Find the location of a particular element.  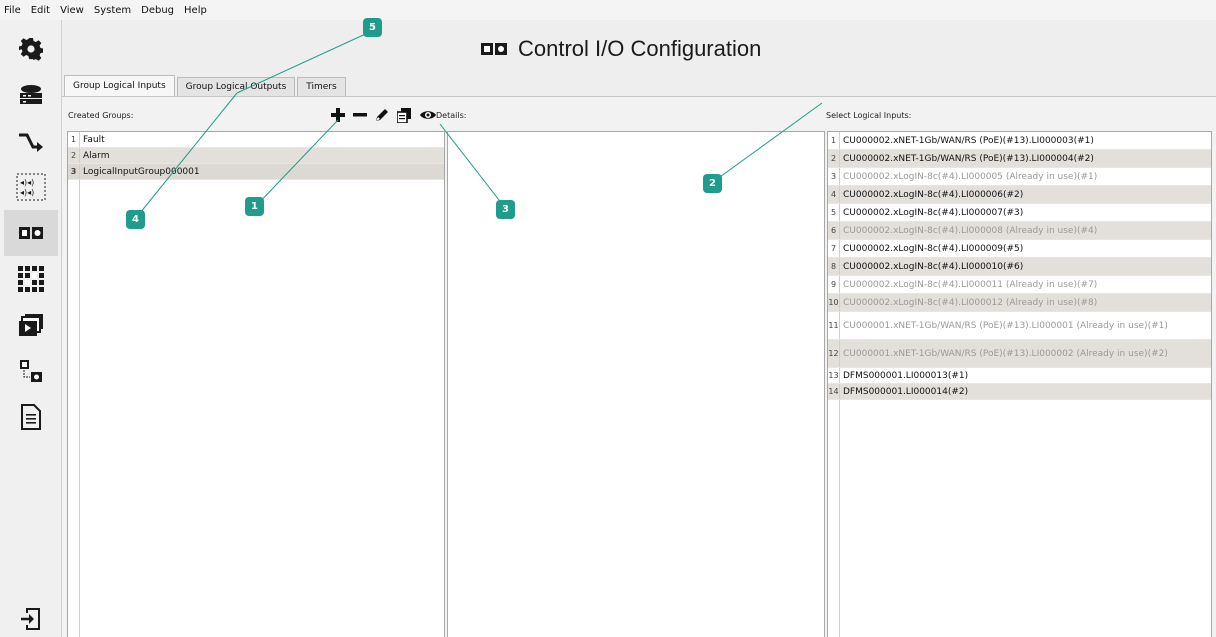

routing-arrow-icon is located at coordinates (31, 141).